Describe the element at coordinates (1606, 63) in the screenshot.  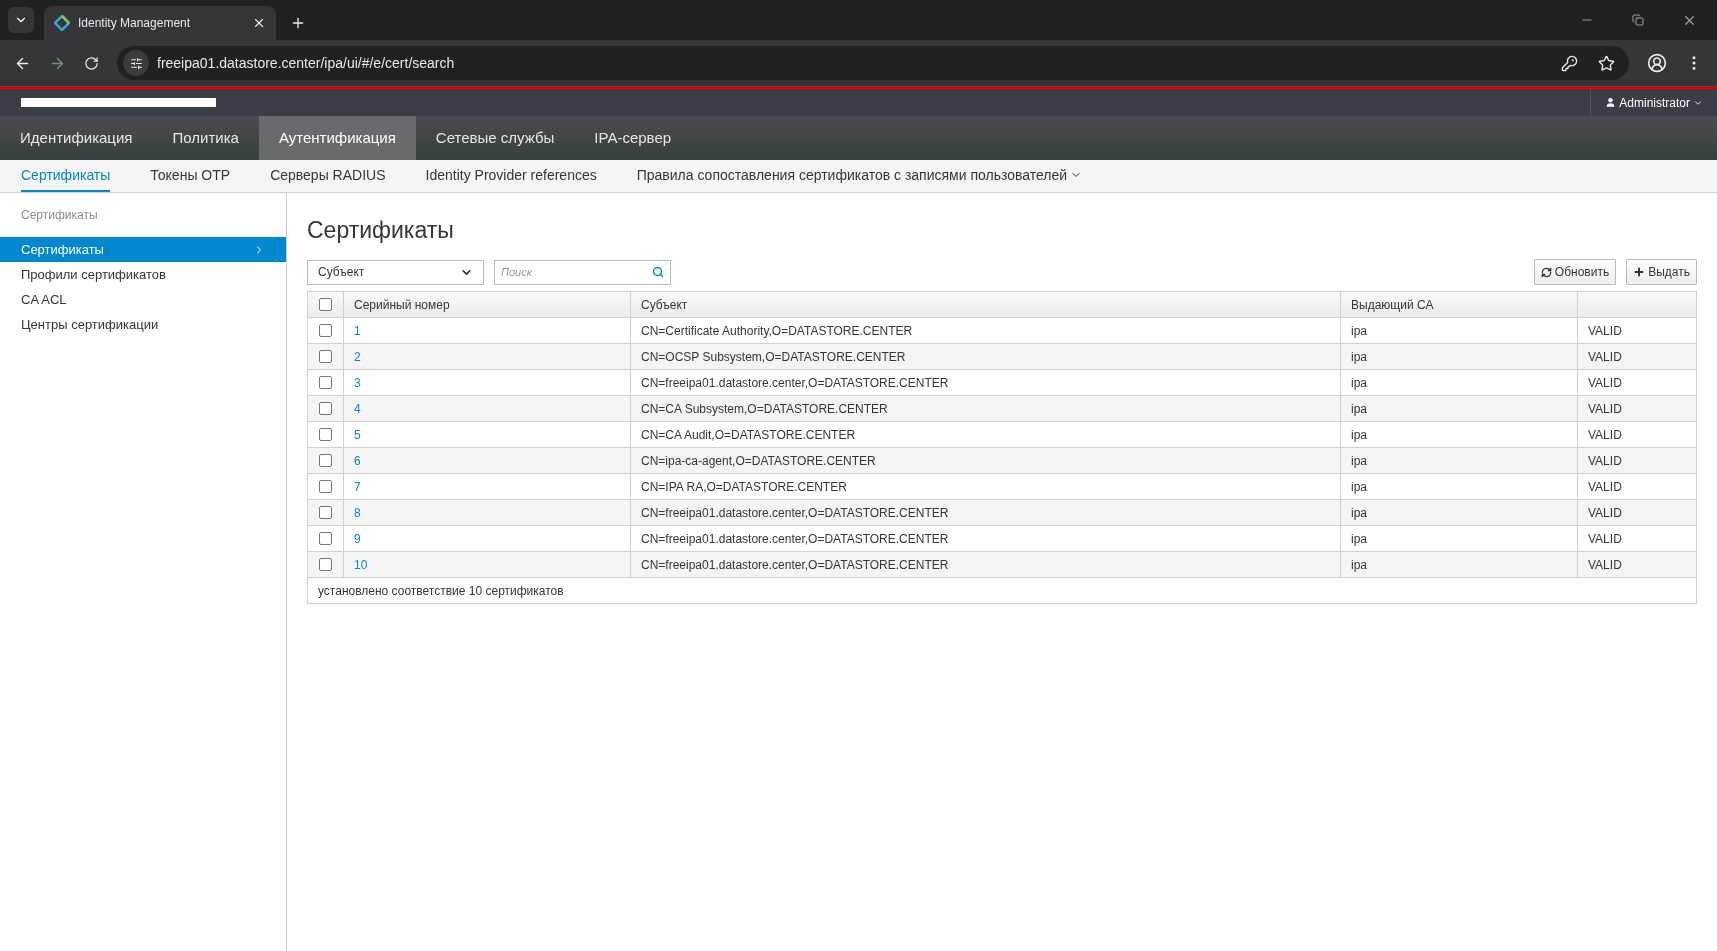
I see `bookmark-star-icon` at that location.